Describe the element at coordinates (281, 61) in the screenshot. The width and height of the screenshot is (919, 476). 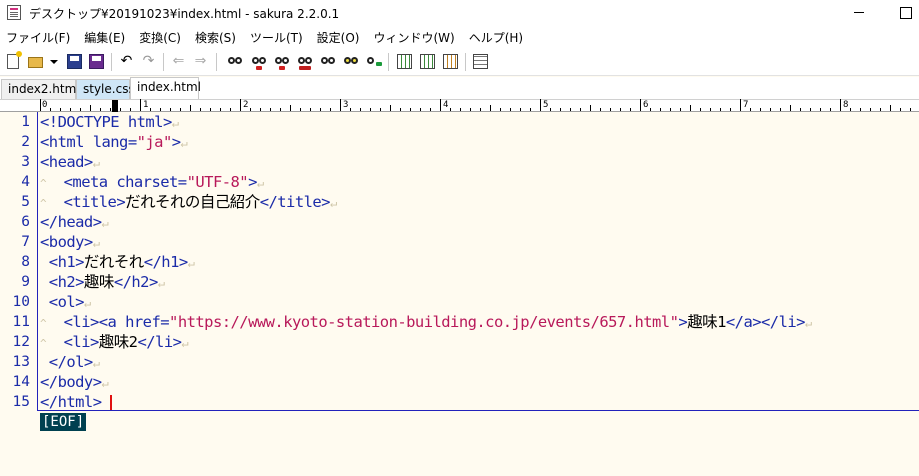
I see `search-next-icon` at that location.